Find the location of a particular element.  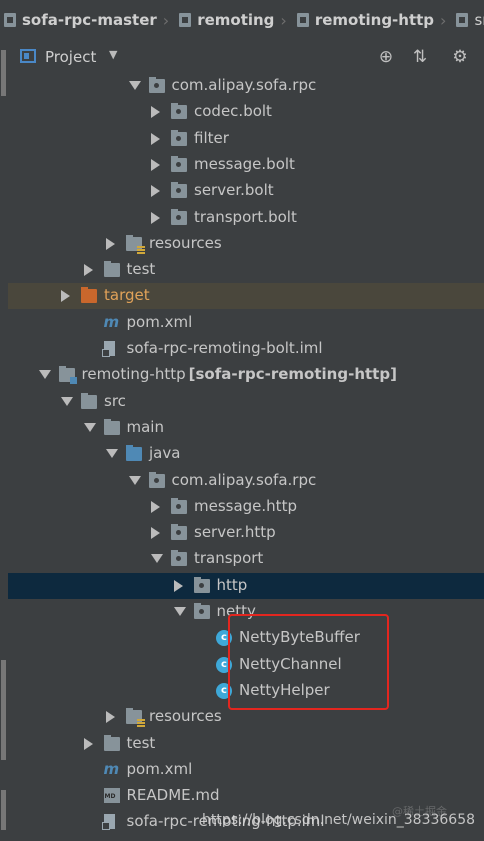

tree-node: codec.bolt is located at coordinates (246, 112).